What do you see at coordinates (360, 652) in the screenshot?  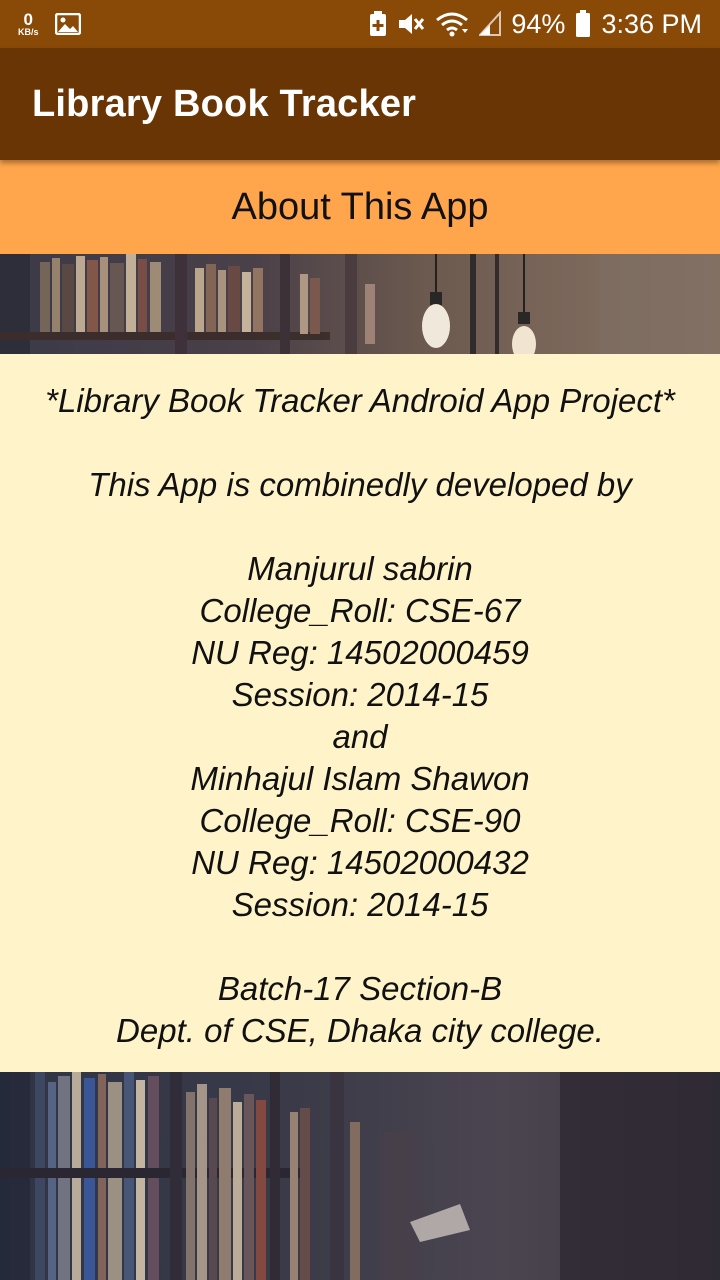 I see `developer-1-reg: NU Reg: 14502000459` at bounding box center [360, 652].